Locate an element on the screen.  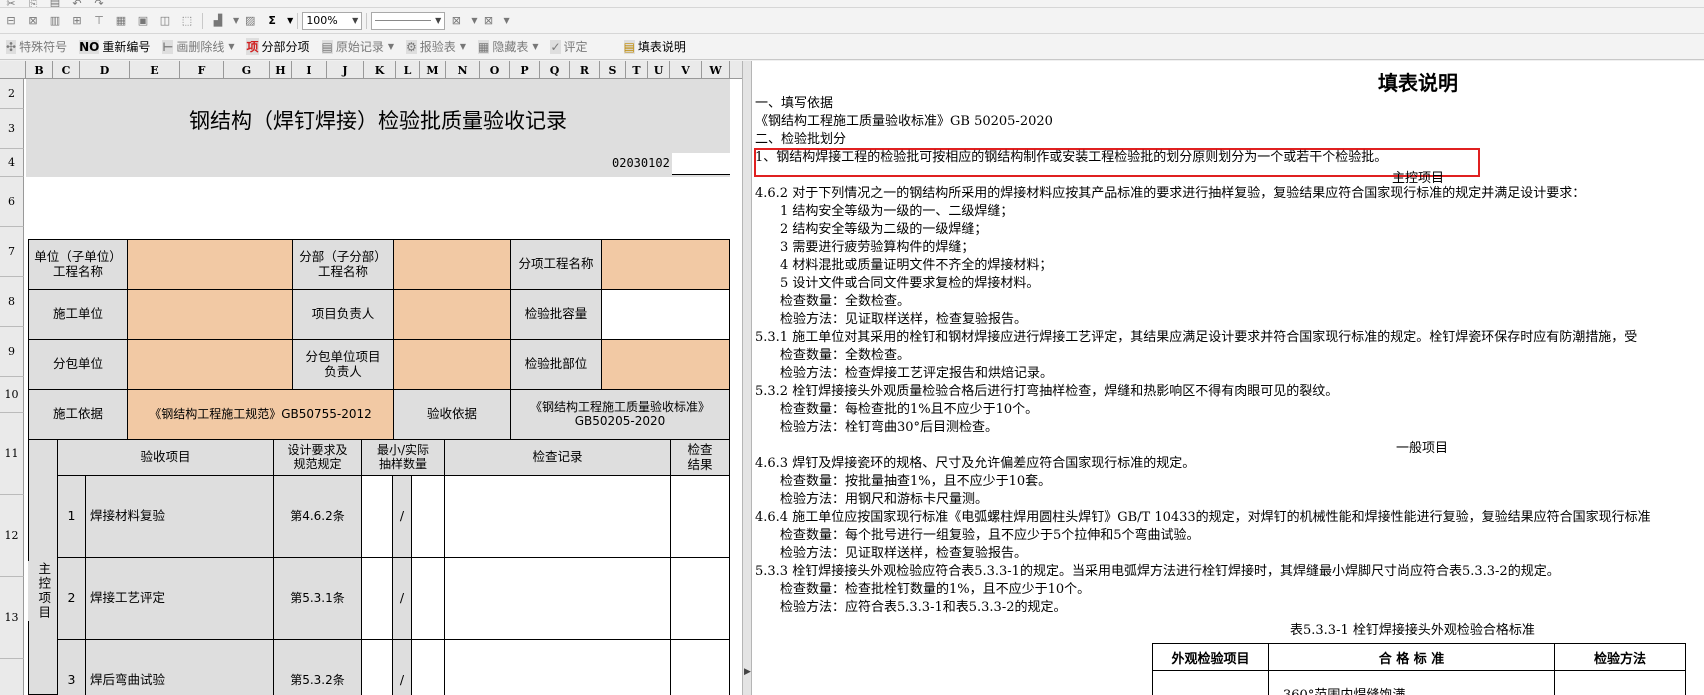
chart-icon: ▟ is located at coordinates (218, 21).